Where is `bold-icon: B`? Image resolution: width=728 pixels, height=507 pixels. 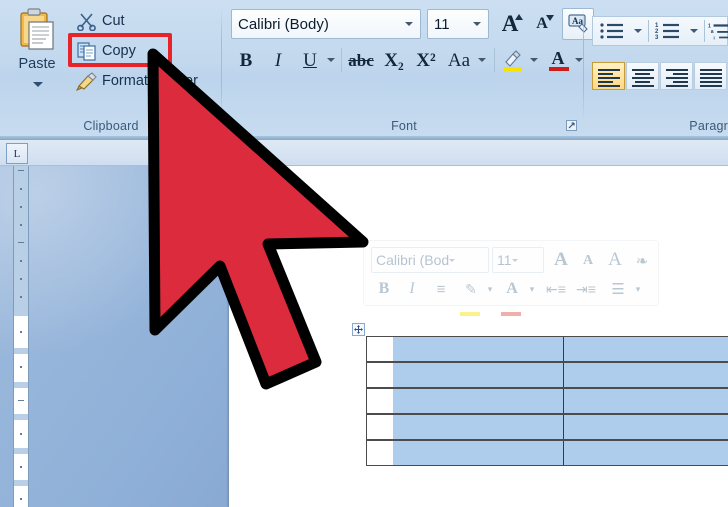
bold-icon: B is located at coordinates (246, 60).